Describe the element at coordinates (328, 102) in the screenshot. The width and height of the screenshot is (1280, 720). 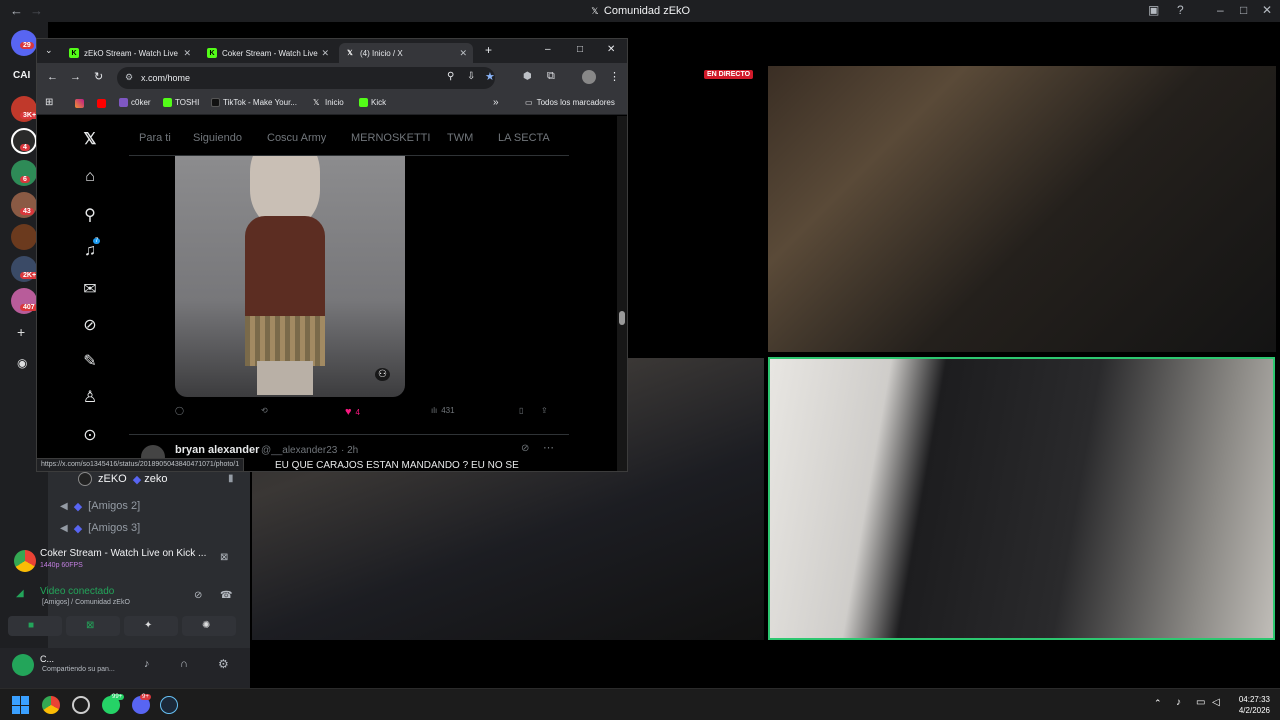
I see `bookmark-inicio: 𝕏 Inicio` at that location.